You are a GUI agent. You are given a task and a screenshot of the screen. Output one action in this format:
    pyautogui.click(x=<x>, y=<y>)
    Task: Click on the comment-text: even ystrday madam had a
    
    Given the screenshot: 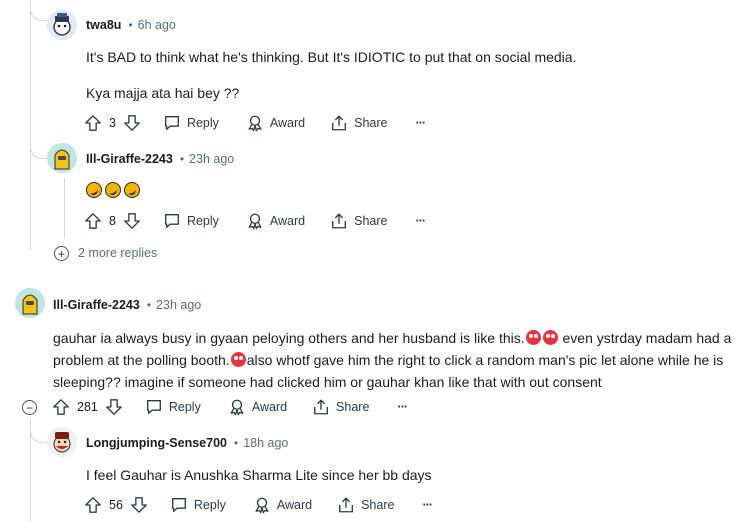 What is the action you would take?
    pyautogui.click(x=645, y=338)
    